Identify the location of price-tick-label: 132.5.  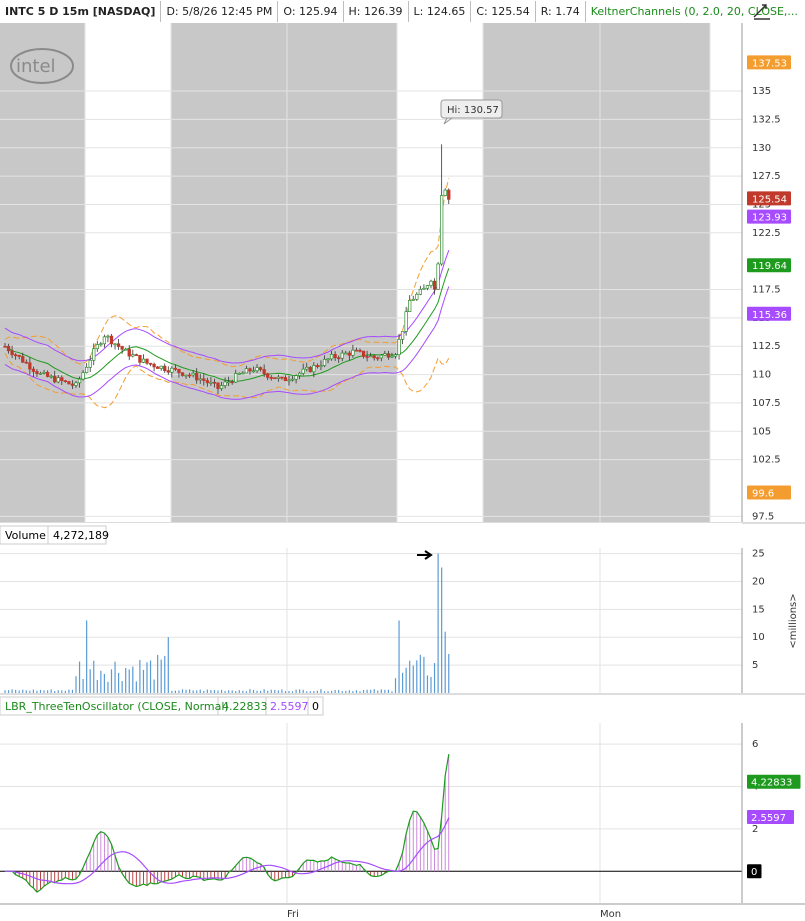
(766, 119).